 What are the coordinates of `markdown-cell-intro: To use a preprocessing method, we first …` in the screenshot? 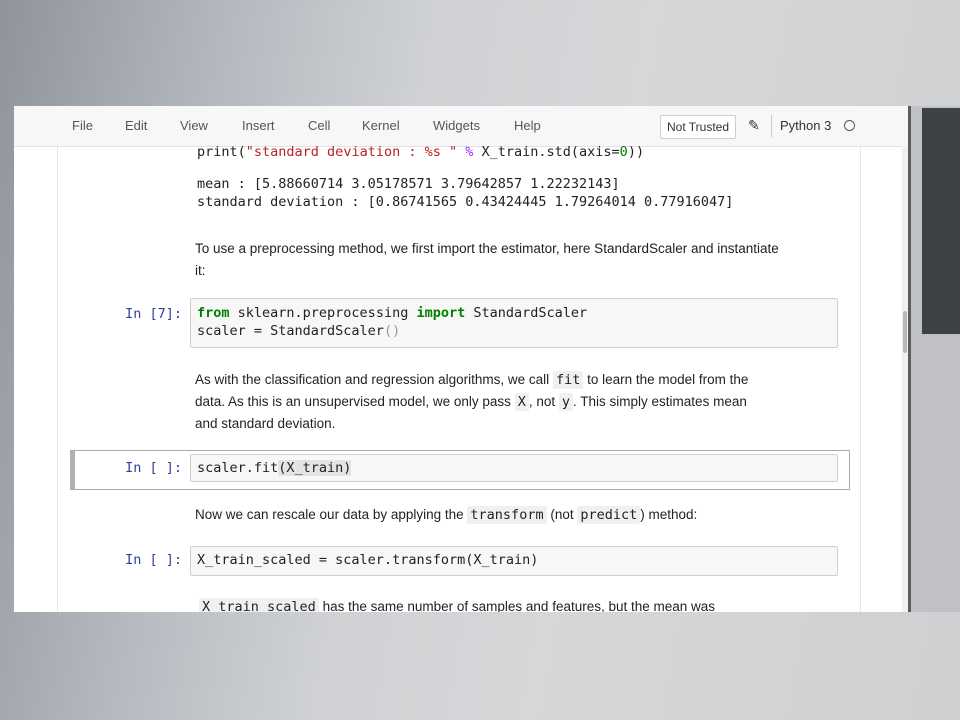 It's located at (525, 260).